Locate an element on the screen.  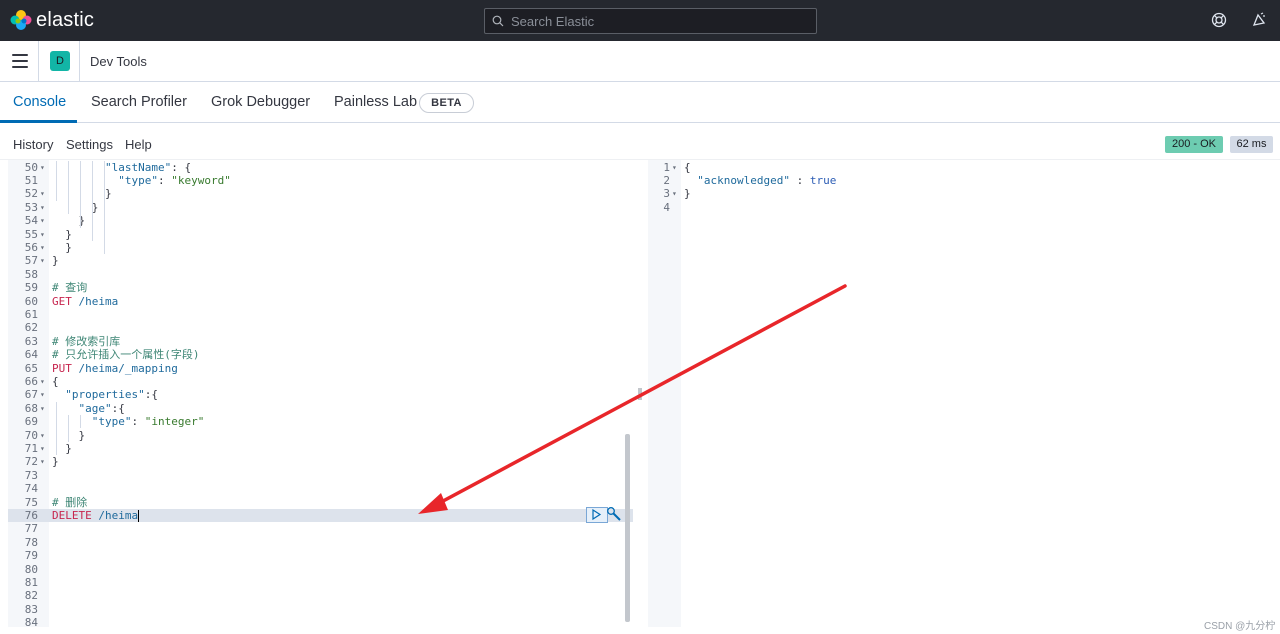
code-line: # 只允许插入一个属性(字段) is located at coordinates (126, 354).